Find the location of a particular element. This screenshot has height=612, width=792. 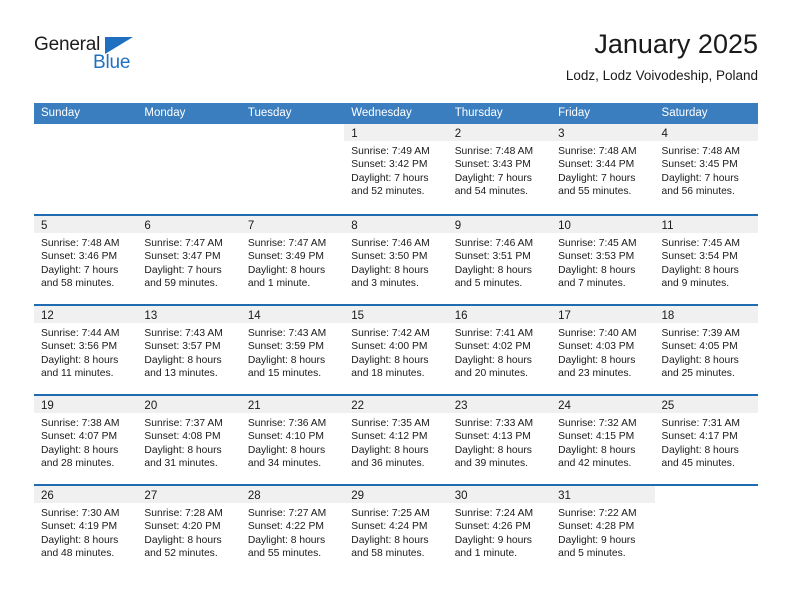

weekday-header-monday: Monday is located at coordinates (165, 113).